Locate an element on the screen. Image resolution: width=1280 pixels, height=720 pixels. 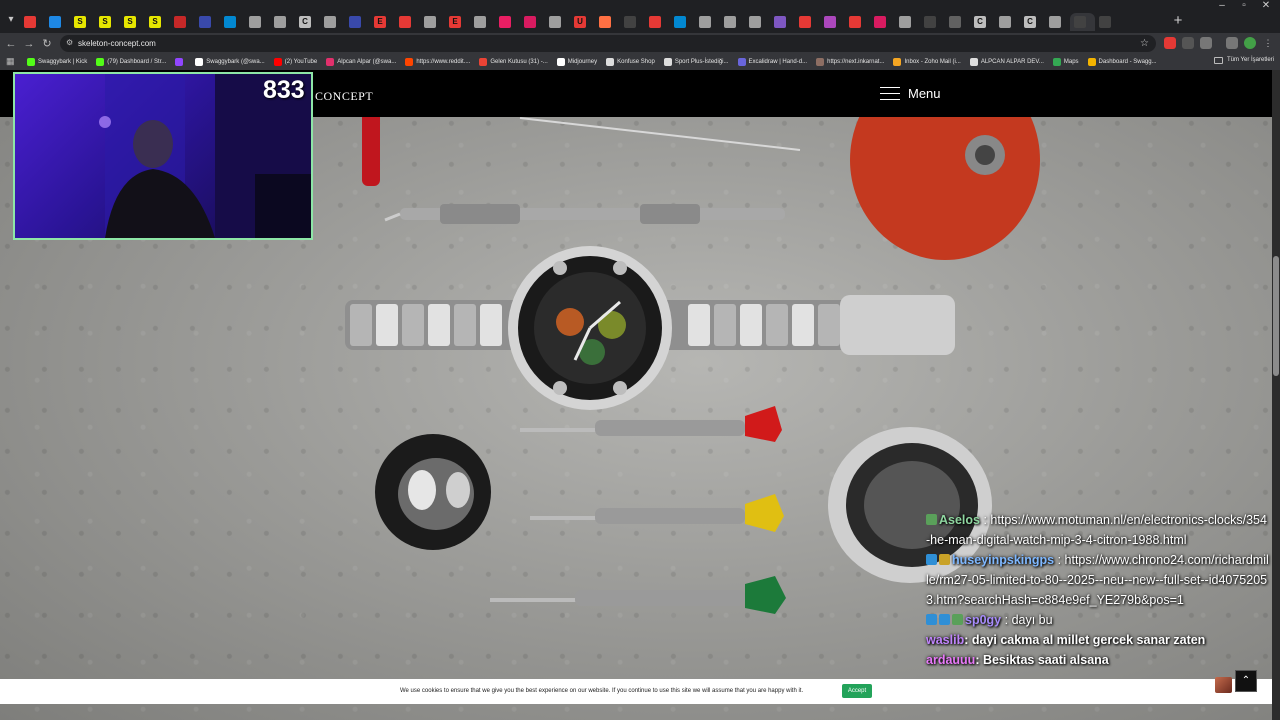
bookmark-item: Konfuse Shop is located at coordinates (630, 62).